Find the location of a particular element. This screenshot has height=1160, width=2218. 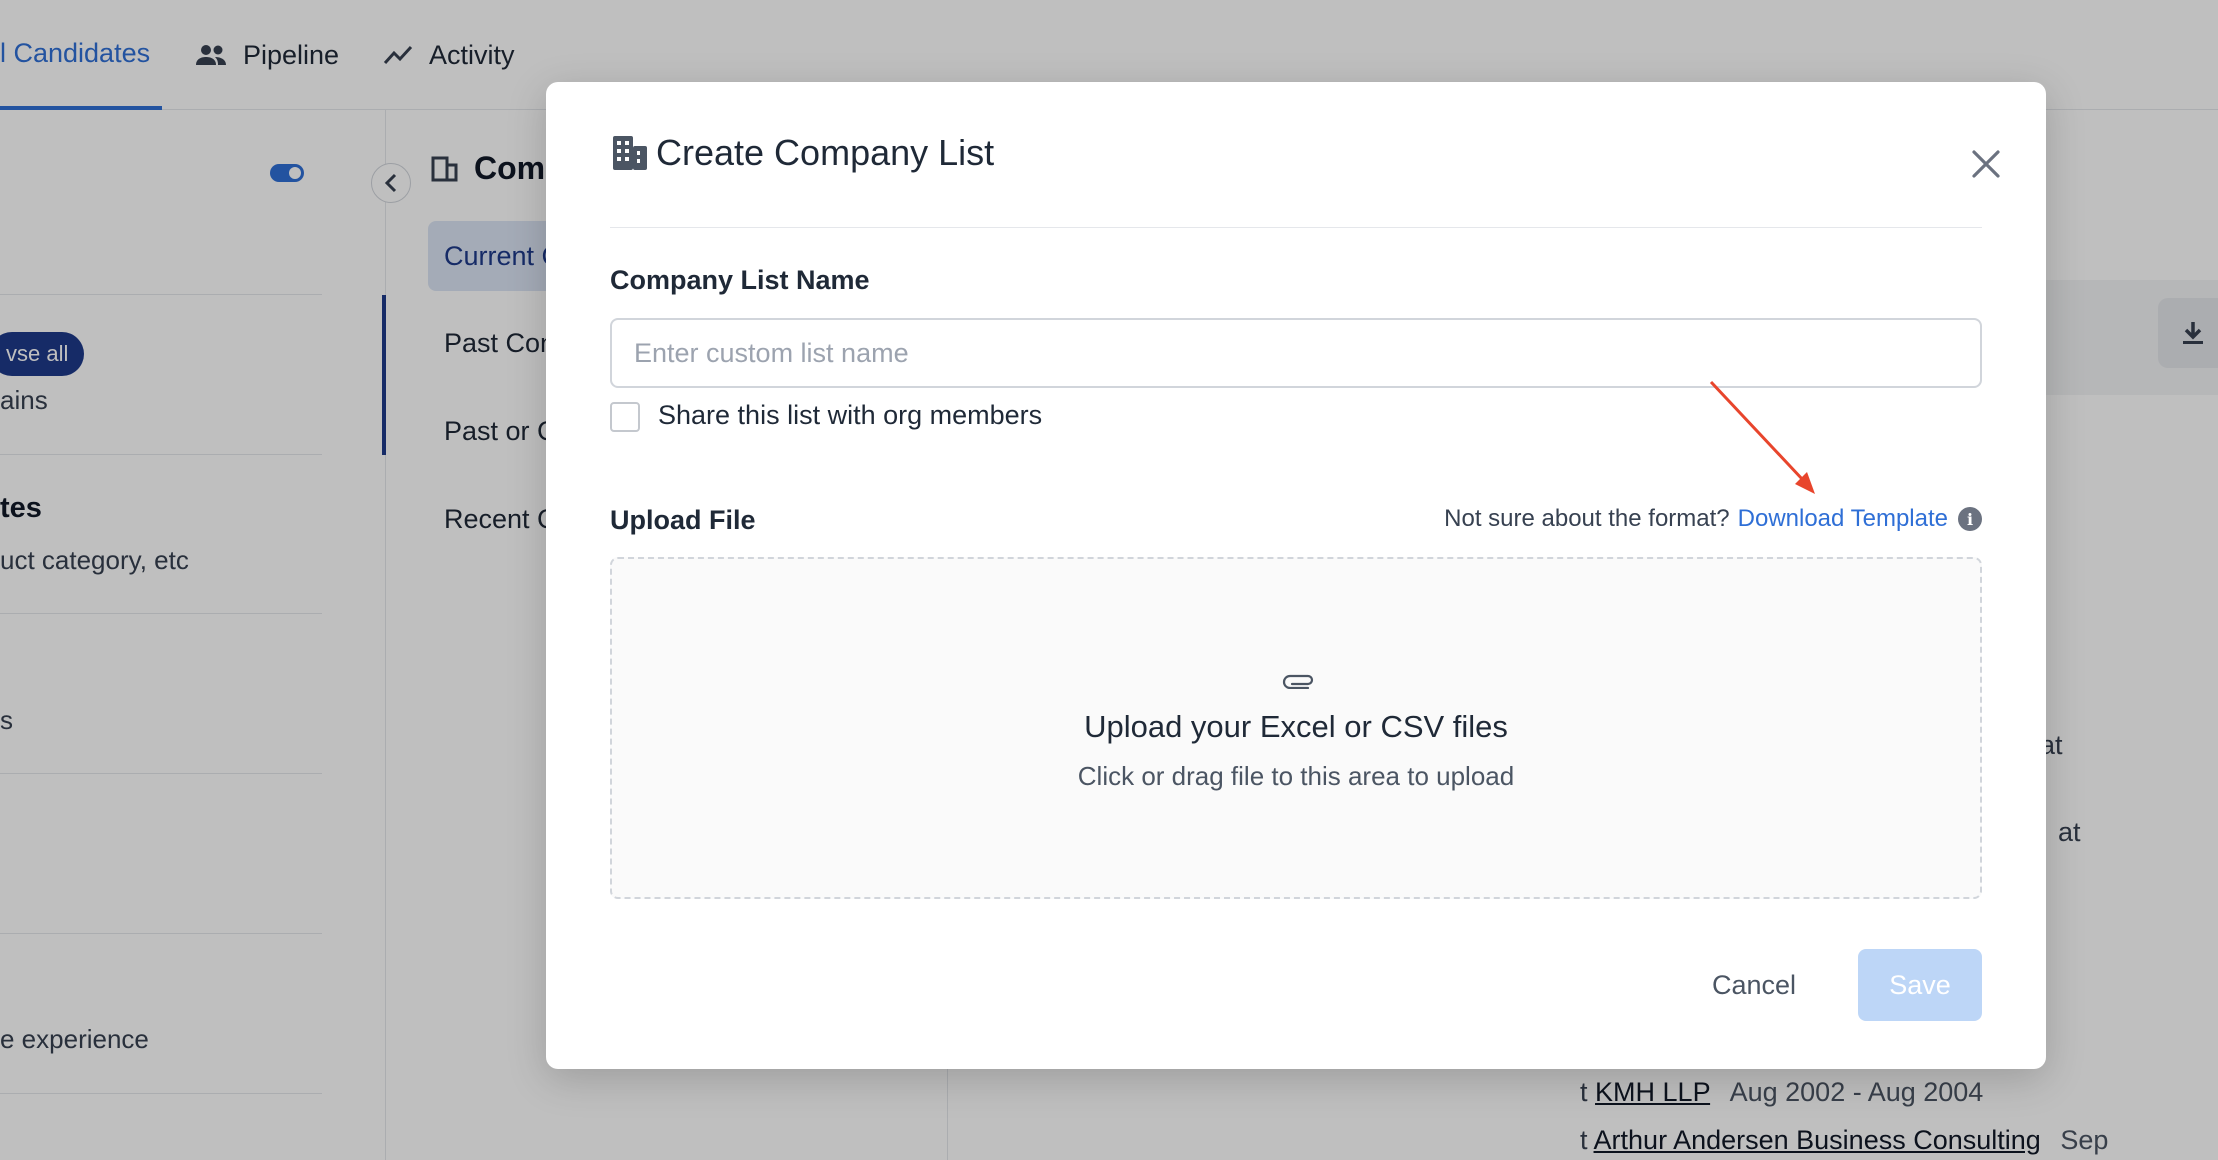

info-icon: i is located at coordinates (1970, 519).